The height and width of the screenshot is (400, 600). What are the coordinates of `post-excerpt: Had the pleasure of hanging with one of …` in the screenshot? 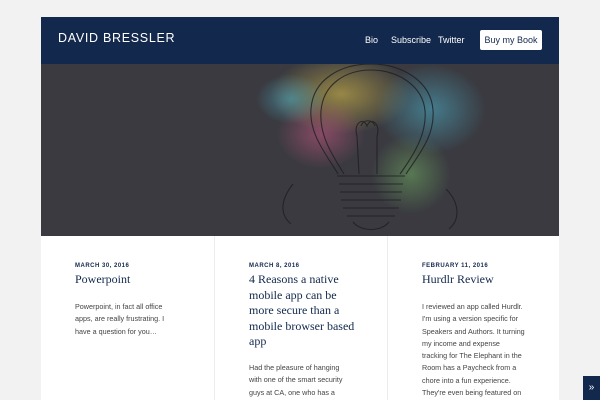 It's located at (296, 381).